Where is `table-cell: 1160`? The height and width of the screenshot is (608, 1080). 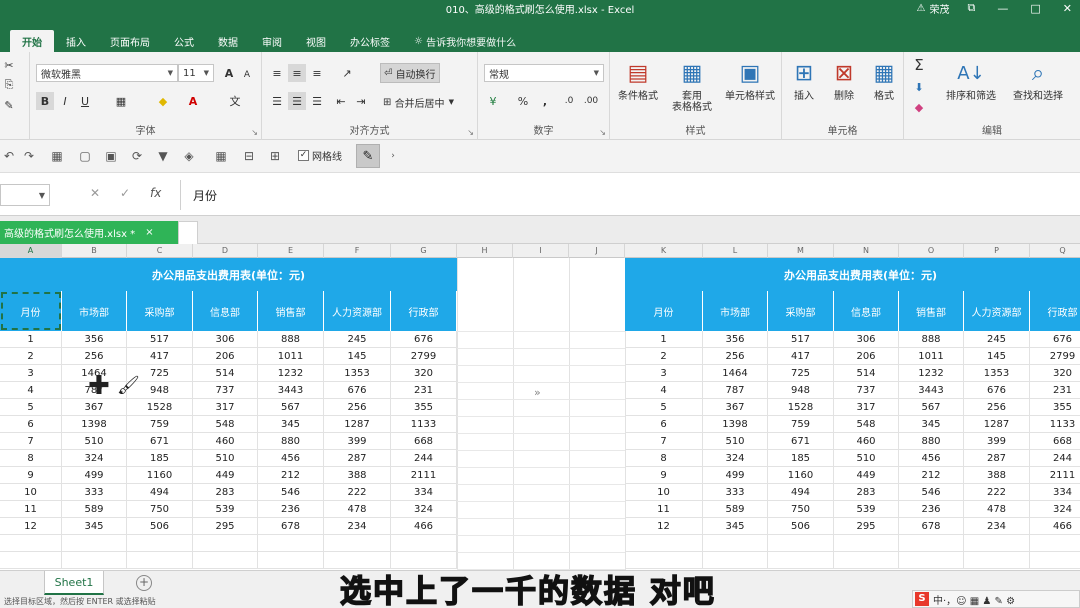 table-cell: 1160 is located at coordinates (160, 475).